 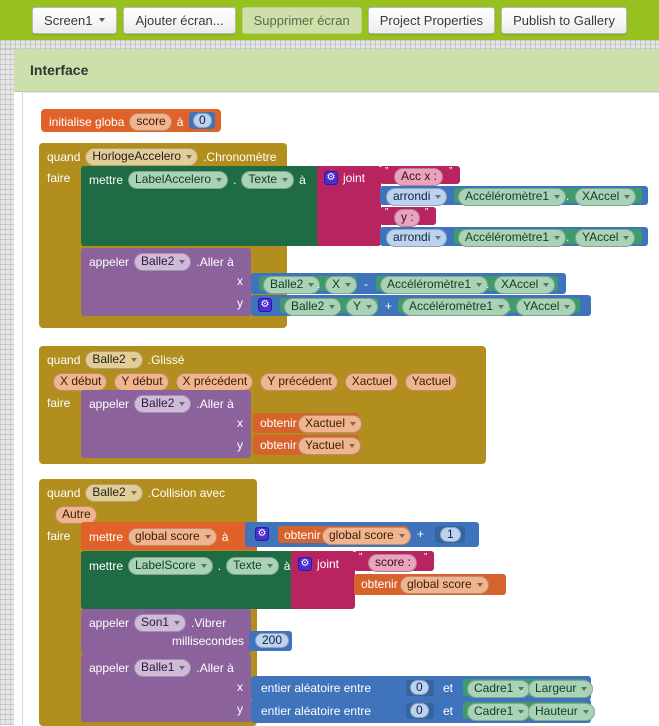 What do you see at coordinates (163, 262) in the screenshot?
I see `call1-component-field: Balle2` at bounding box center [163, 262].